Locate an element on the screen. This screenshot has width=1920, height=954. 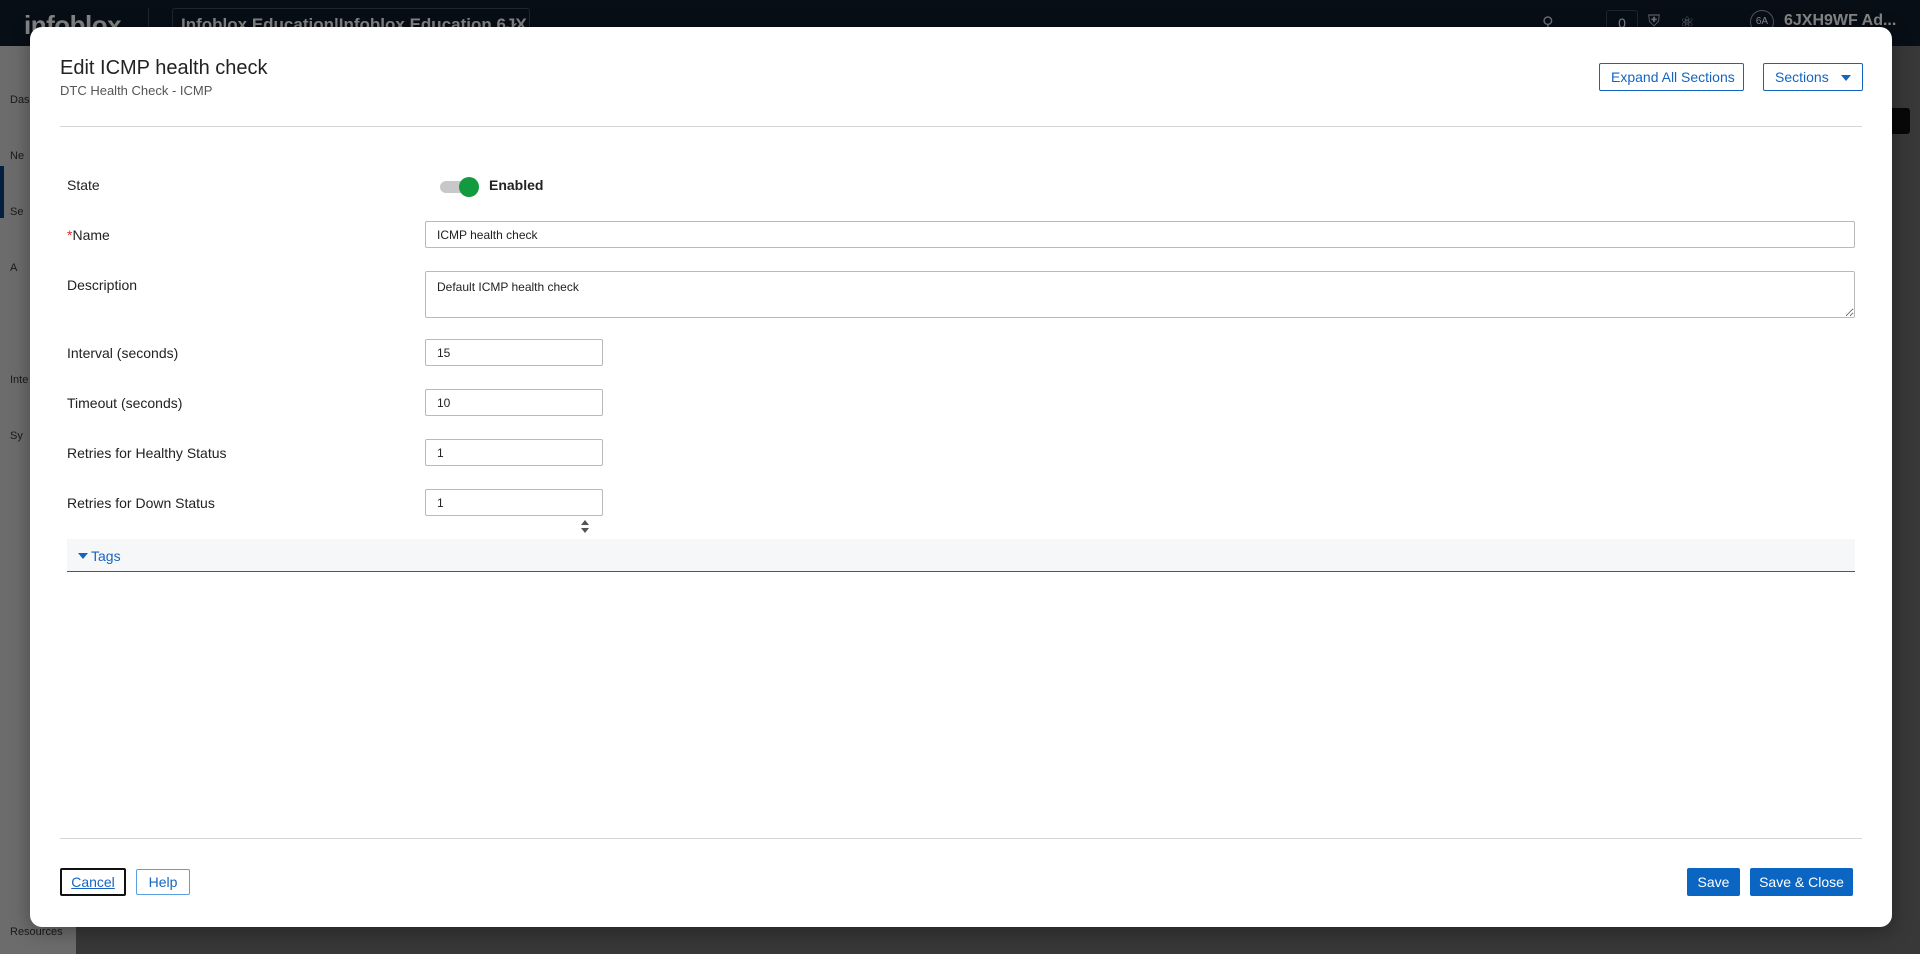
sections-button-label: Sections is located at coordinates (1802, 77).